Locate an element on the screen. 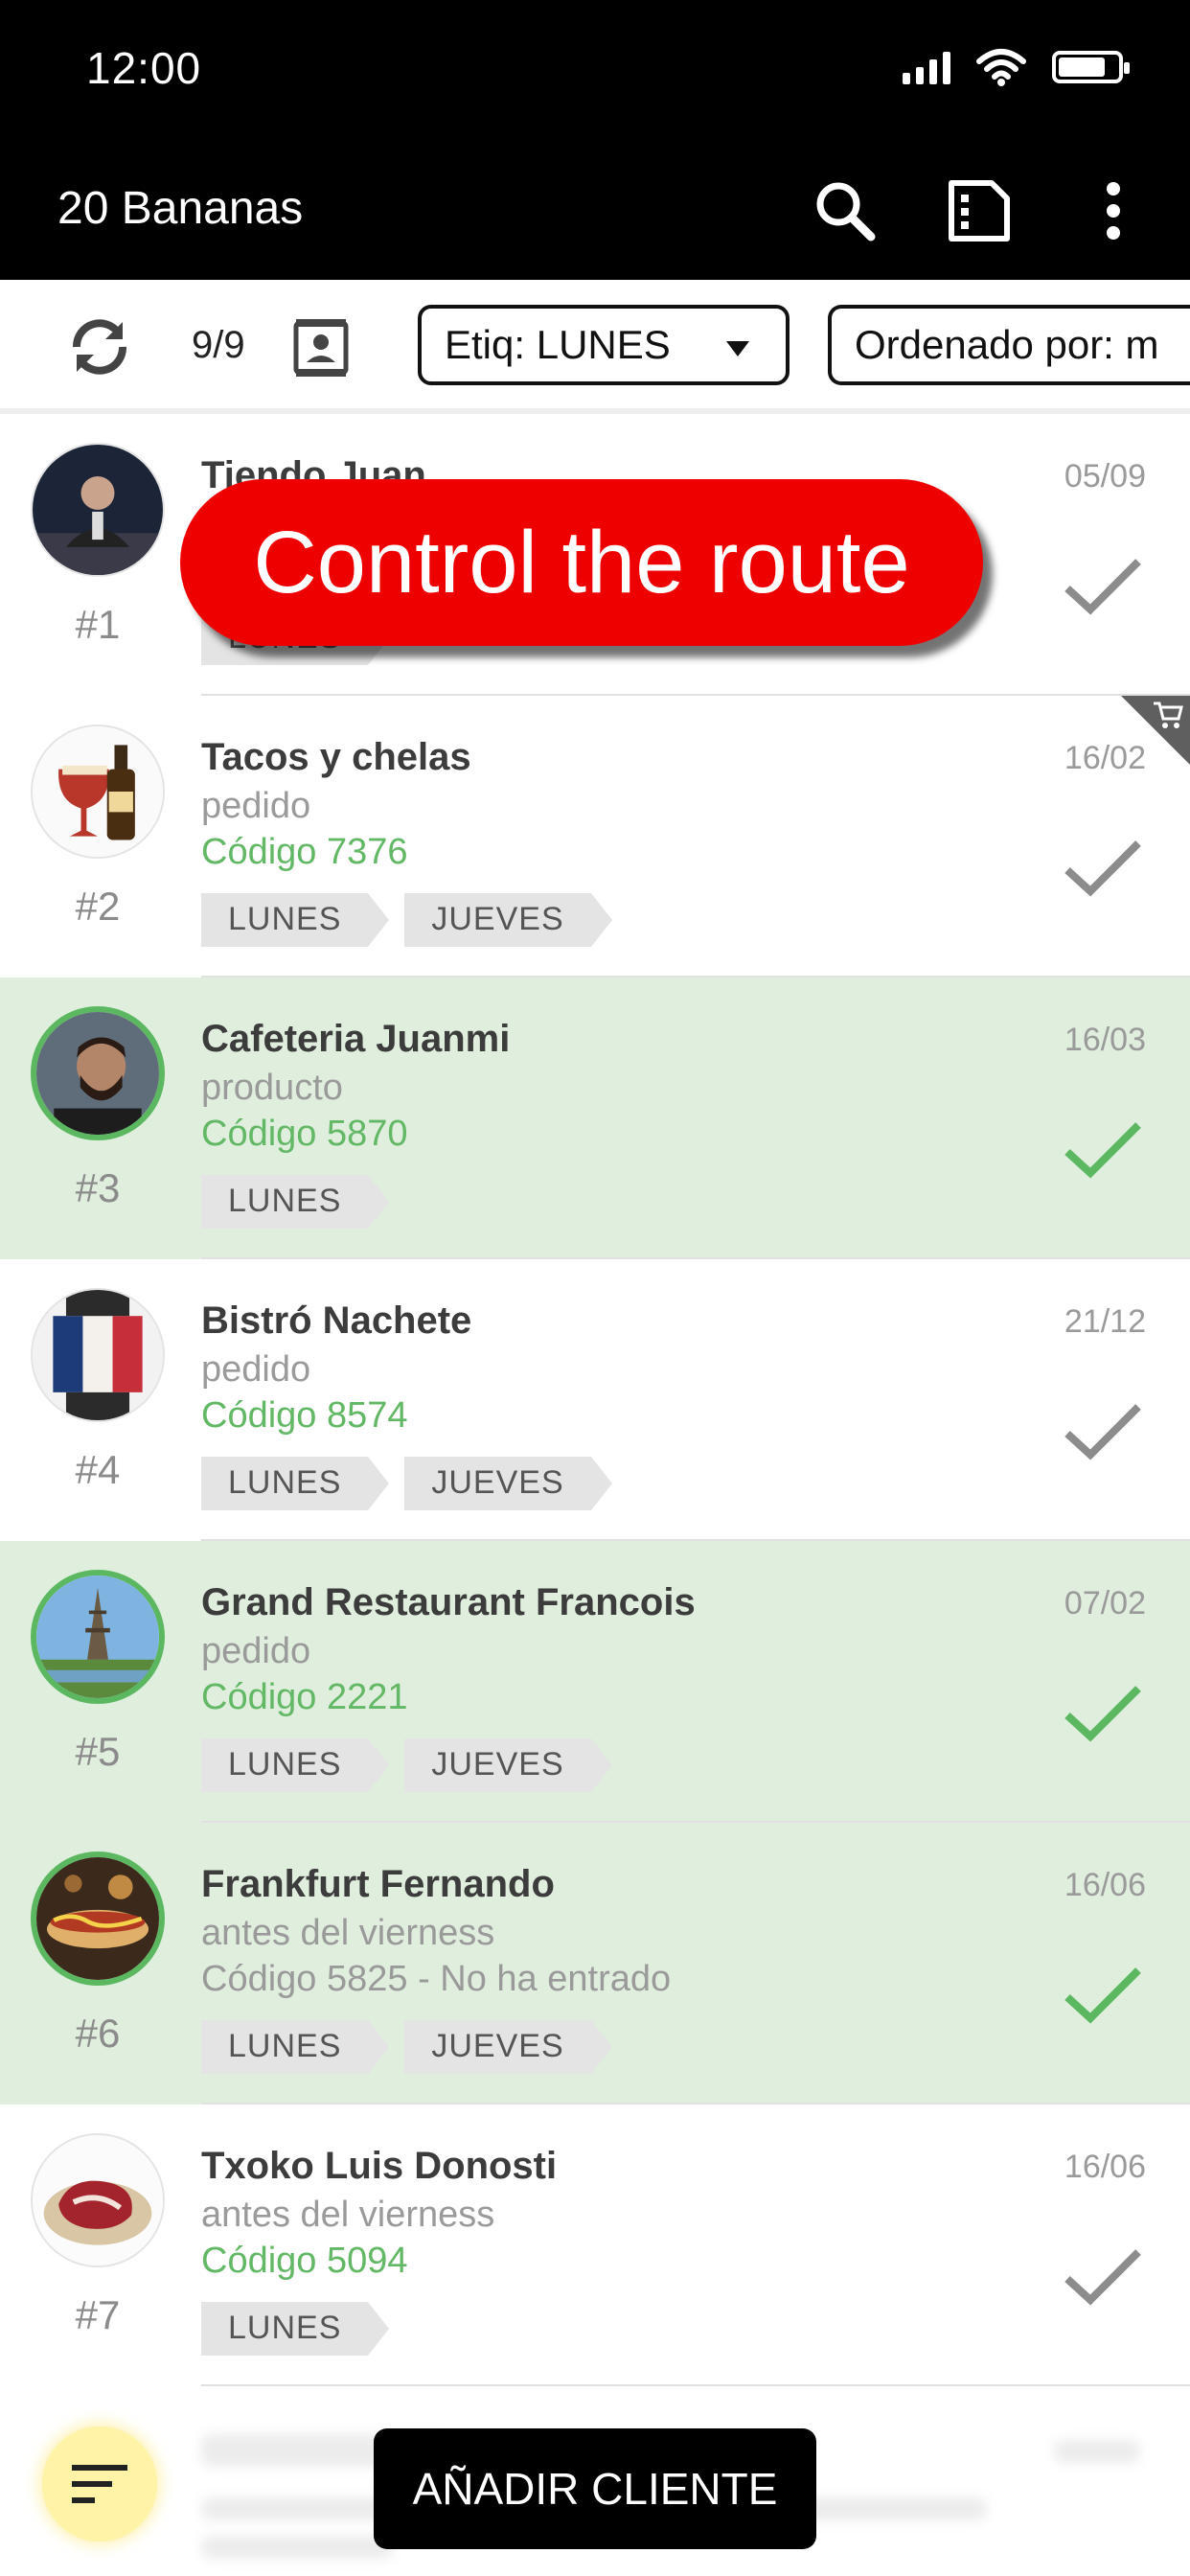 This screenshot has width=1190, height=2576. order-filter-label: Ordenado por: m is located at coordinates (1007, 344).